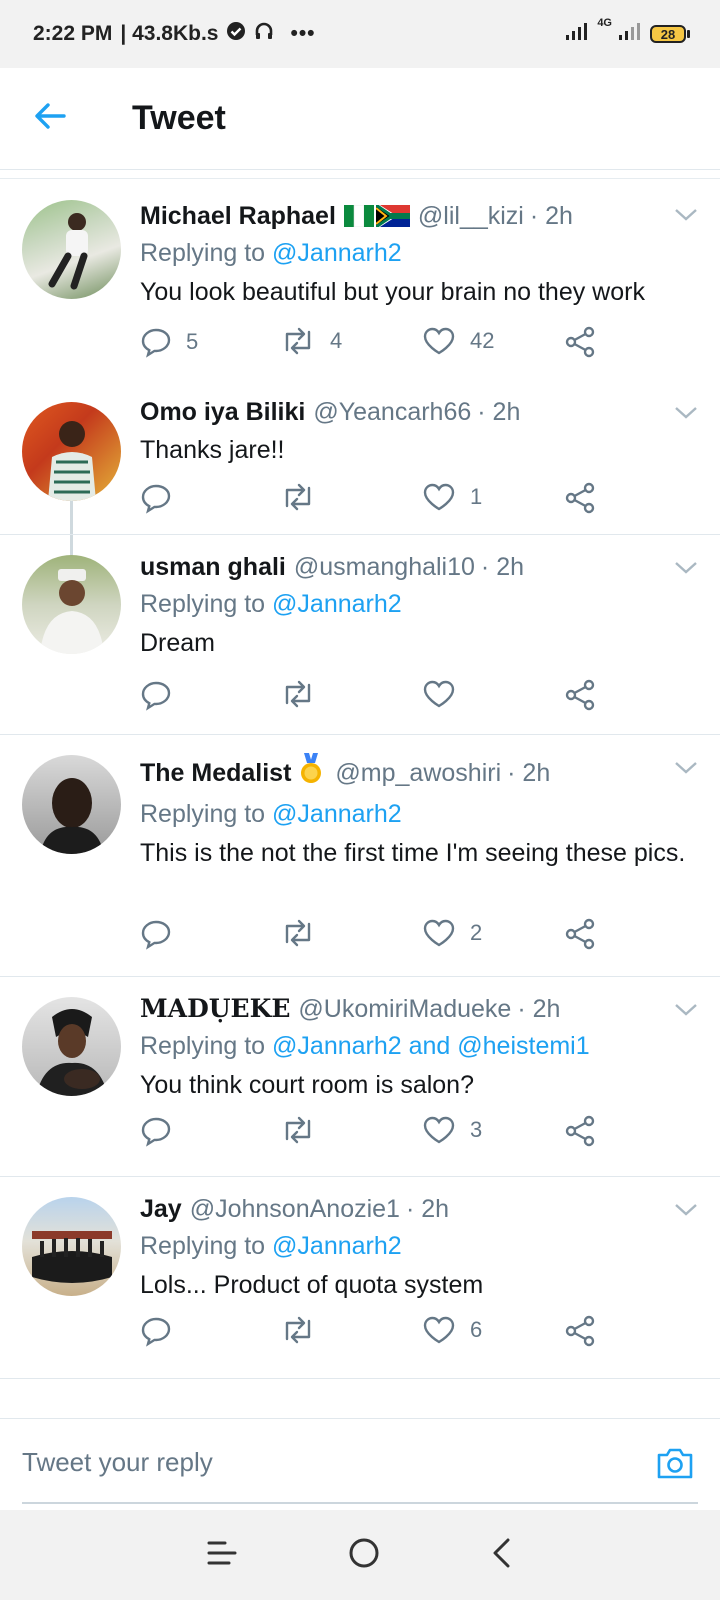 This screenshot has height=1600, width=720. I want to click on headphones-icon, so click(264, 34).